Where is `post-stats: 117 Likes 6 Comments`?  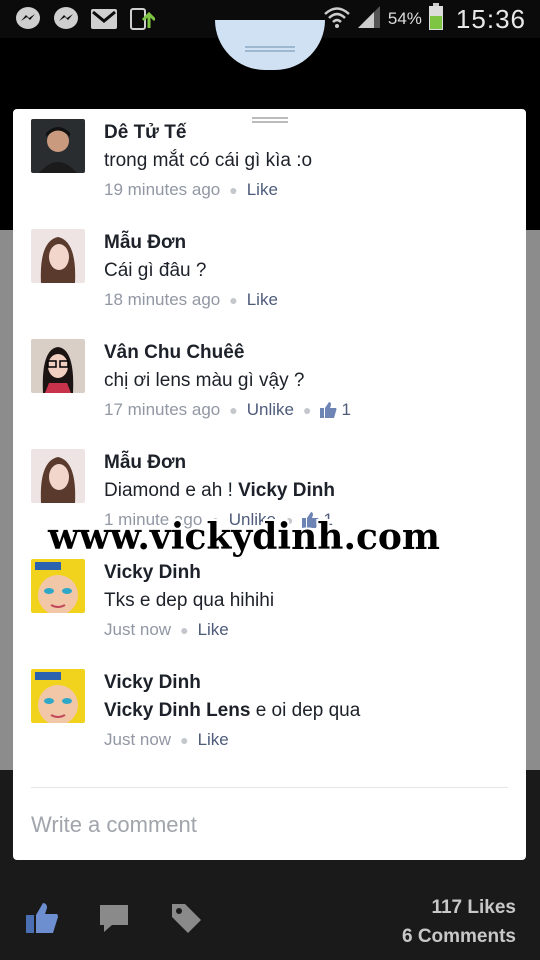 post-stats: 117 Likes 6 Comments is located at coordinates (459, 922).